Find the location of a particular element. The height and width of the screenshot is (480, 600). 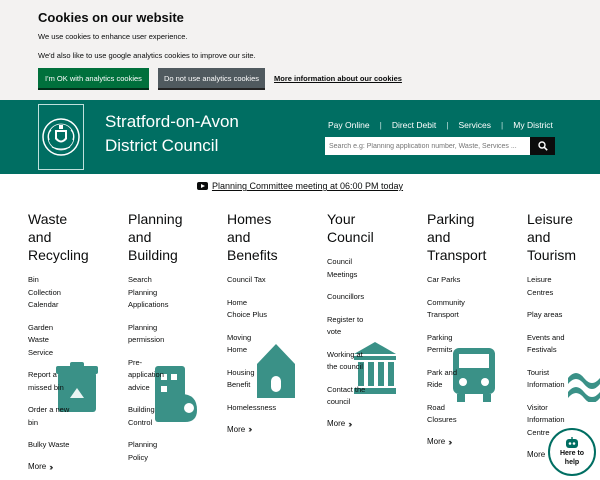

link-new-bin: Order a new bin is located at coordinates (68, 416).